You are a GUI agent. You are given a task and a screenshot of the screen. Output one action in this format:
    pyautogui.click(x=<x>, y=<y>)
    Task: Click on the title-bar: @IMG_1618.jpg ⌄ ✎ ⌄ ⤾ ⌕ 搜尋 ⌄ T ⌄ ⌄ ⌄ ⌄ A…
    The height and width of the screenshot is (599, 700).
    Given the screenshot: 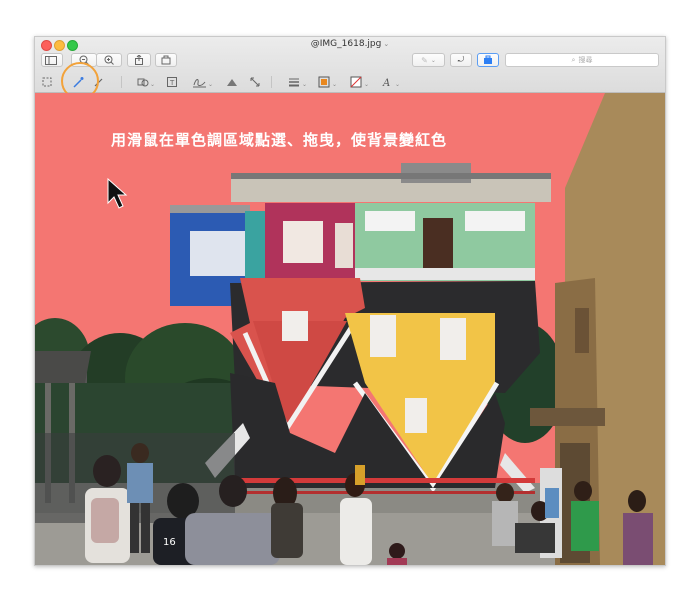 What is the action you would take?
    pyautogui.click(x=350, y=68)
    